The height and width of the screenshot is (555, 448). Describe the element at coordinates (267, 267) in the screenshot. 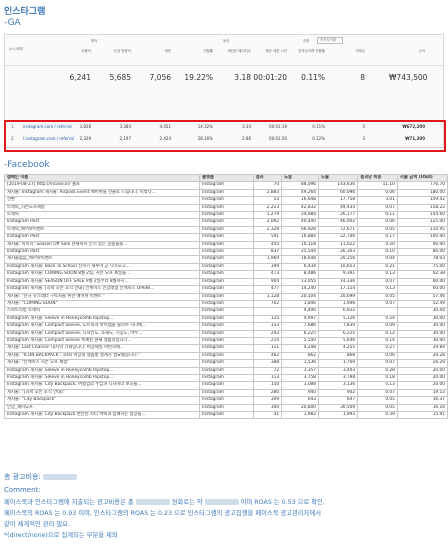

I see `fb-cell: 349` at that location.